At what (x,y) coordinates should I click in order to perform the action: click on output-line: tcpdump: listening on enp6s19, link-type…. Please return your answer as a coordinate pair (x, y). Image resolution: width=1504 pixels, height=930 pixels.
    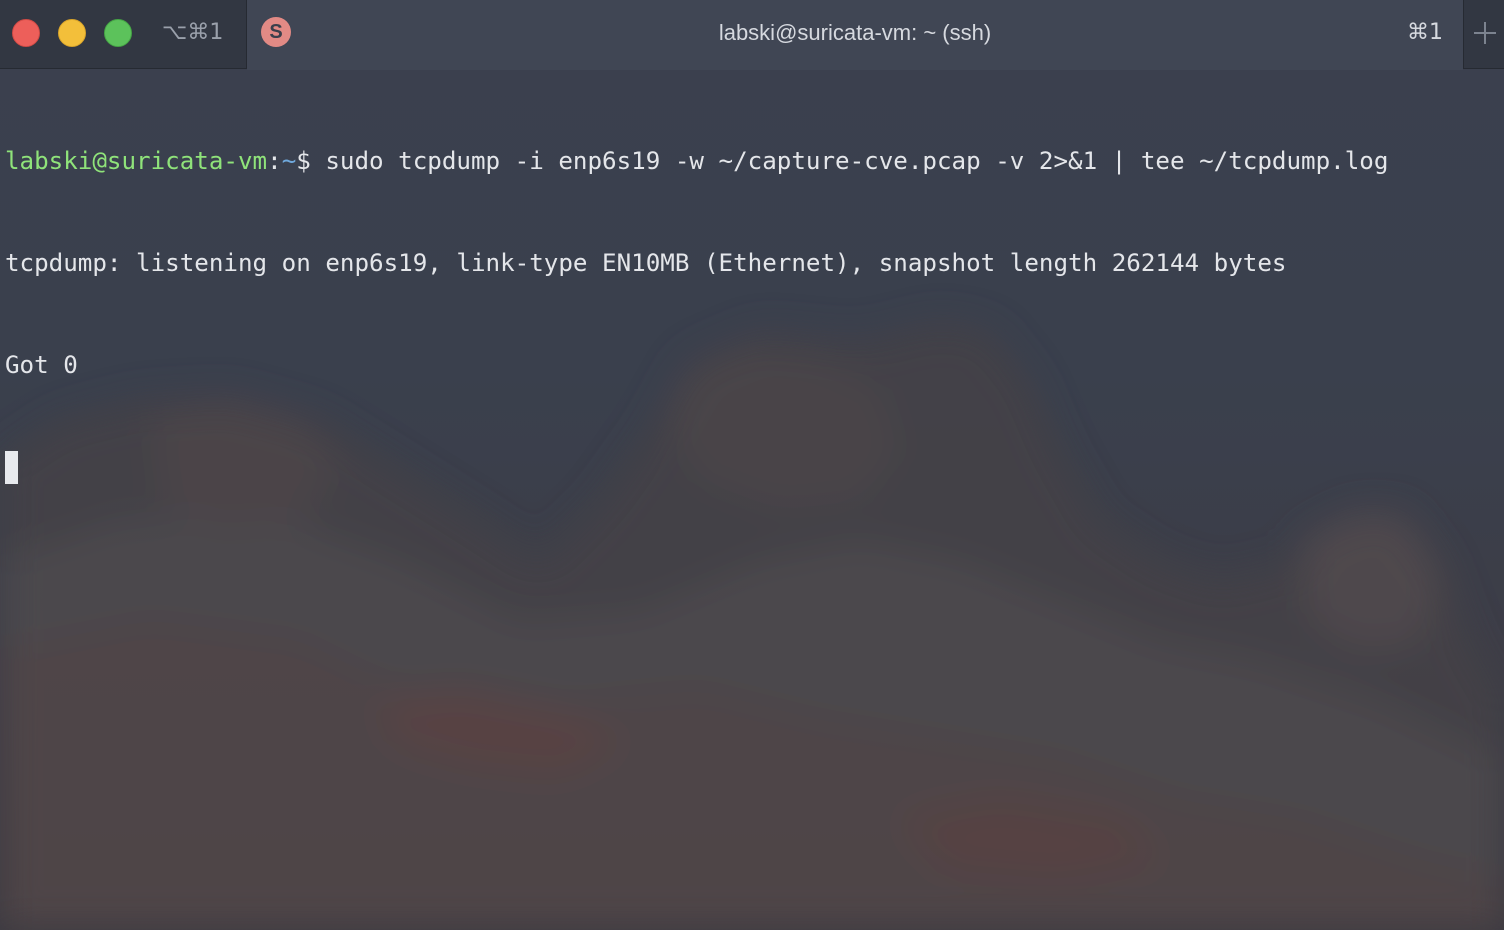
    Looking at the image, I should click on (646, 263).